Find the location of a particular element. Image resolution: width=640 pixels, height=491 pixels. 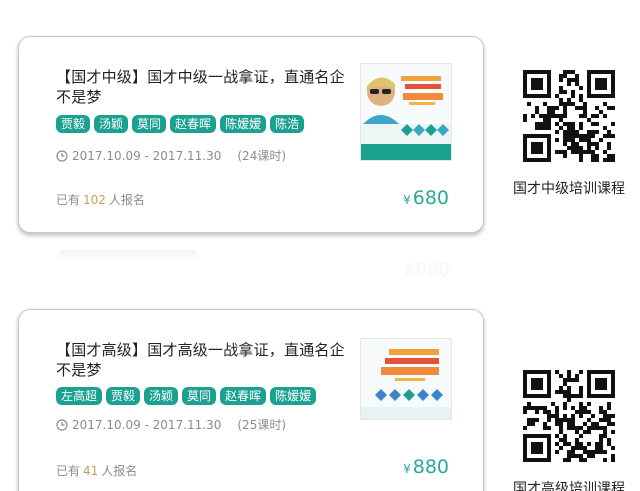

instructor-tags: 左高超 贾毅 汤颖 莫同 赵春晖 陈嫒嫒 is located at coordinates (186, 396).